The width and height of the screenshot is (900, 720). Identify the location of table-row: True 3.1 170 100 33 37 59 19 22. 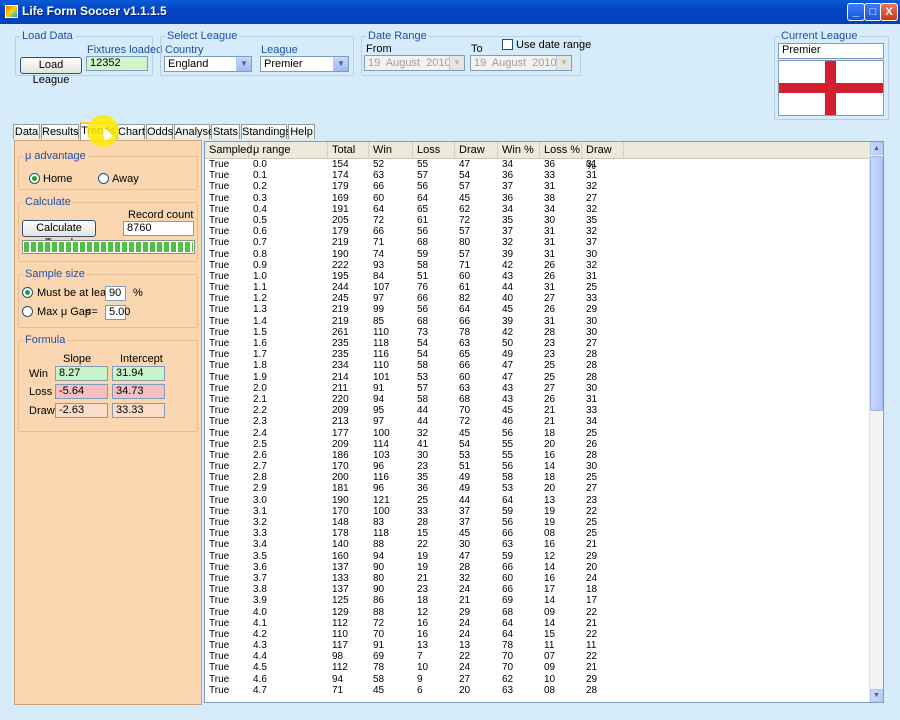
(538, 511).